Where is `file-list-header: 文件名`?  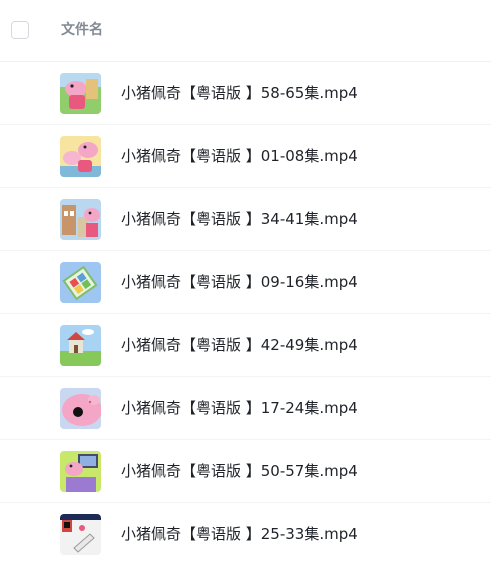
file-list-header: 文件名 is located at coordinates (245, 31).